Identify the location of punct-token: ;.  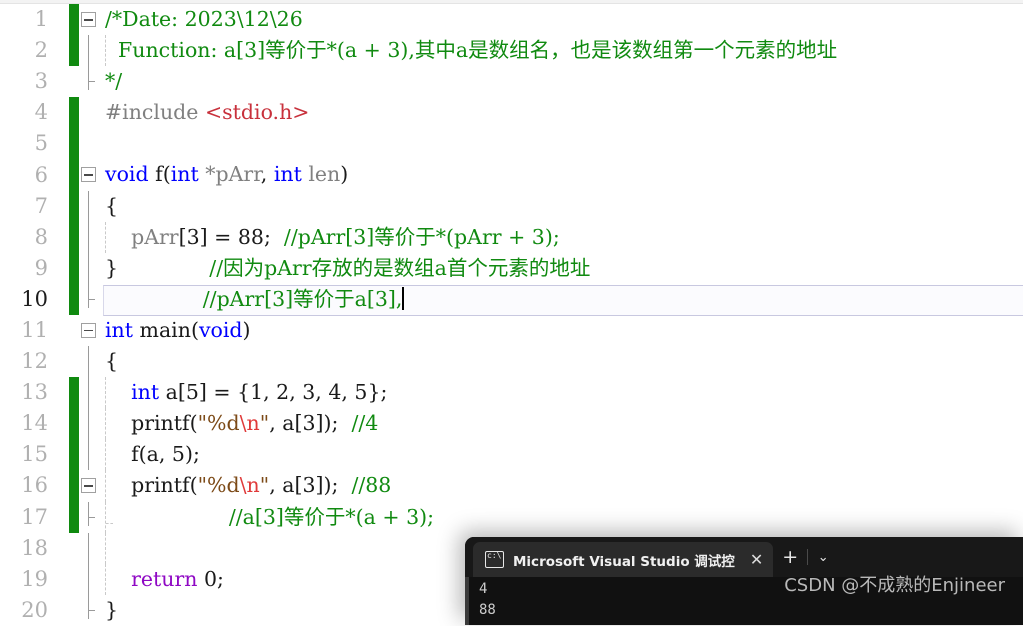
(267, 236).